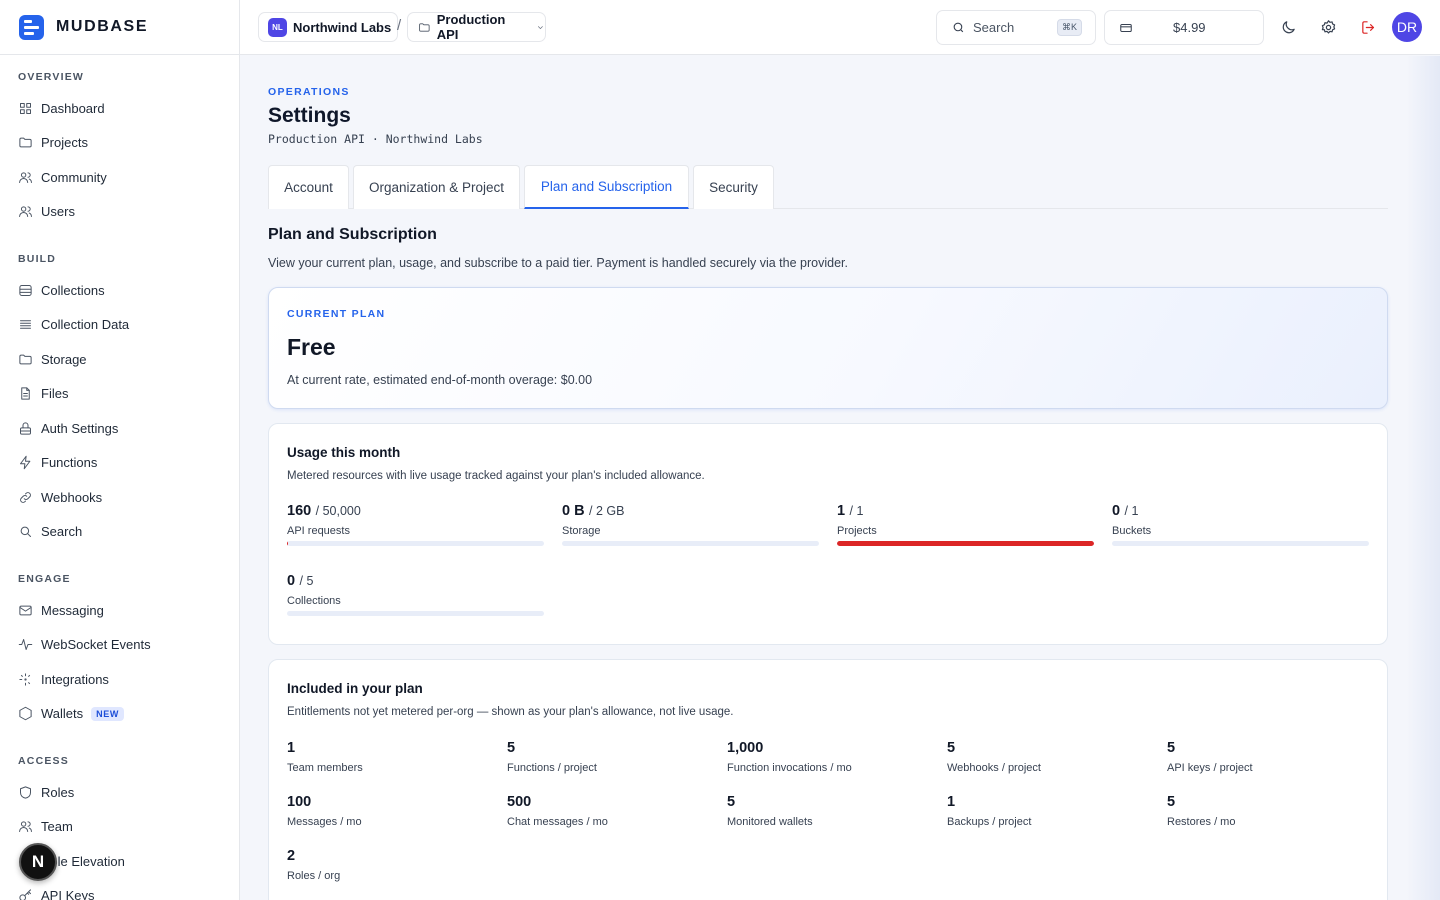  What do you see at coordinates (25, 428) in the screenshot?
I see `lock-icon` at bounding box center [25, 428].